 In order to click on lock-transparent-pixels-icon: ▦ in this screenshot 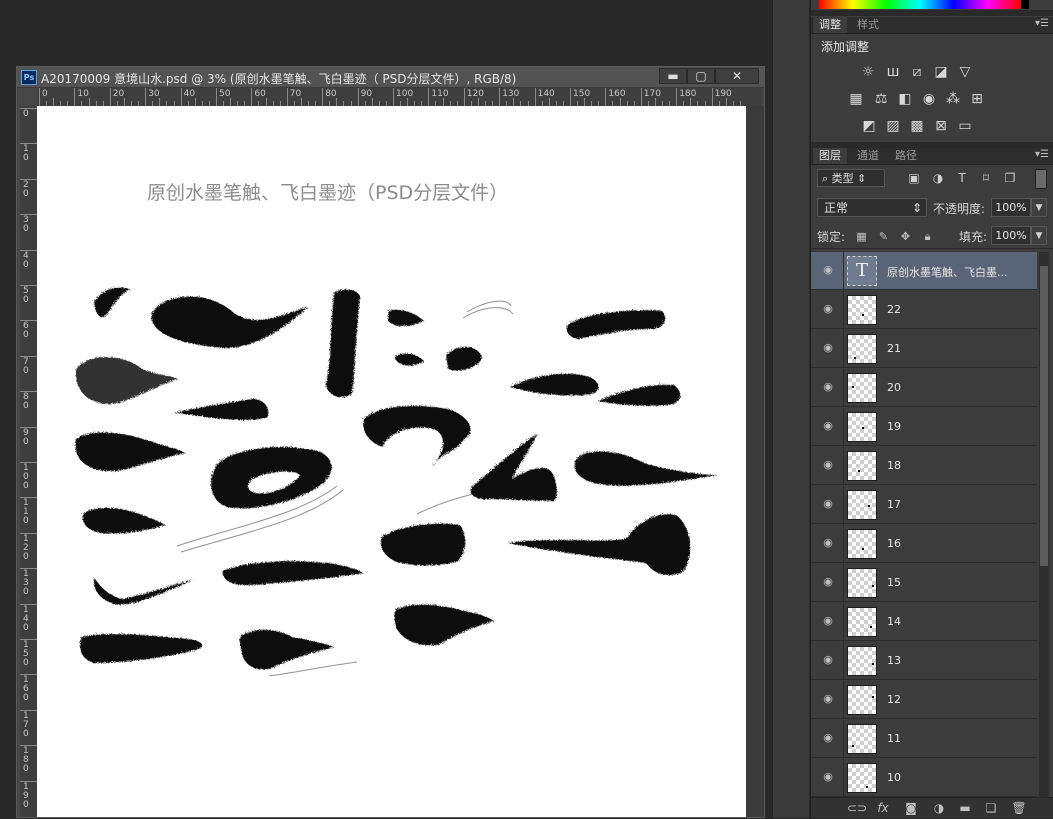, I will do `click(861, 236)`.